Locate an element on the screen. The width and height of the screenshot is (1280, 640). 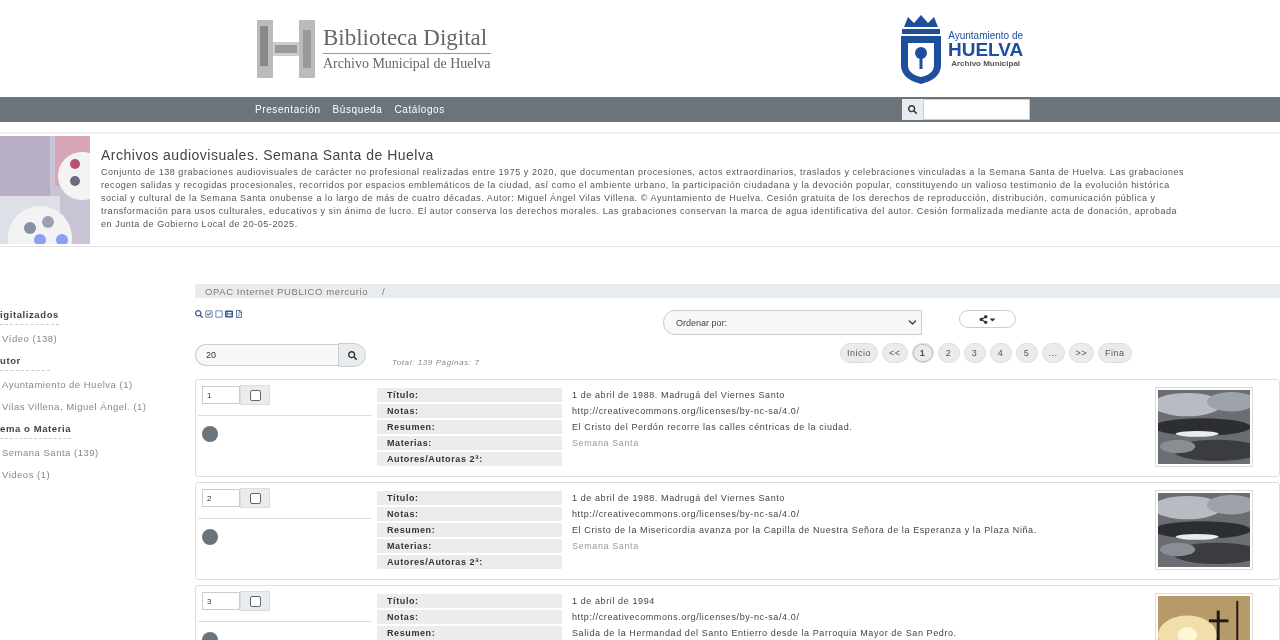
list-icon is located at coordinates (229, 314).